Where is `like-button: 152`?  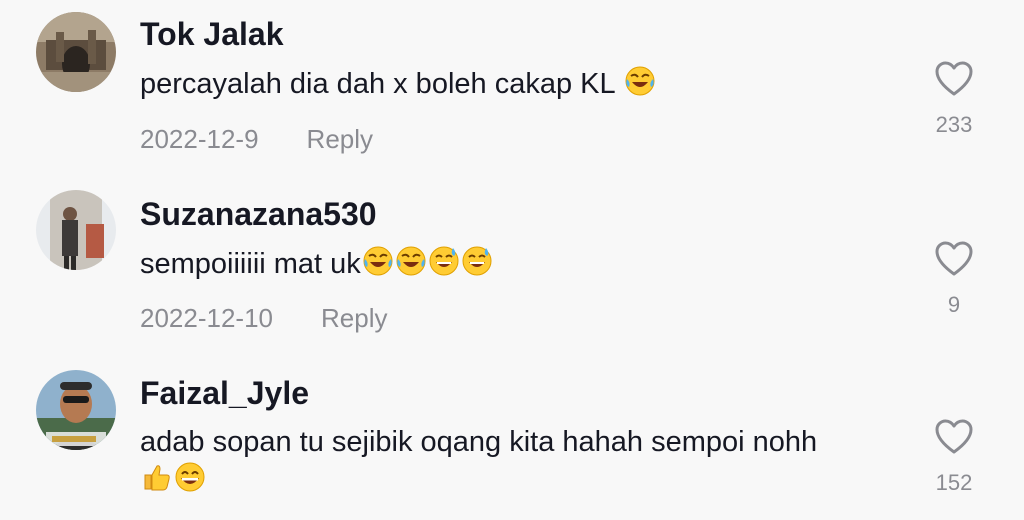
like-button: 152 is located at coordinates (954, 457).